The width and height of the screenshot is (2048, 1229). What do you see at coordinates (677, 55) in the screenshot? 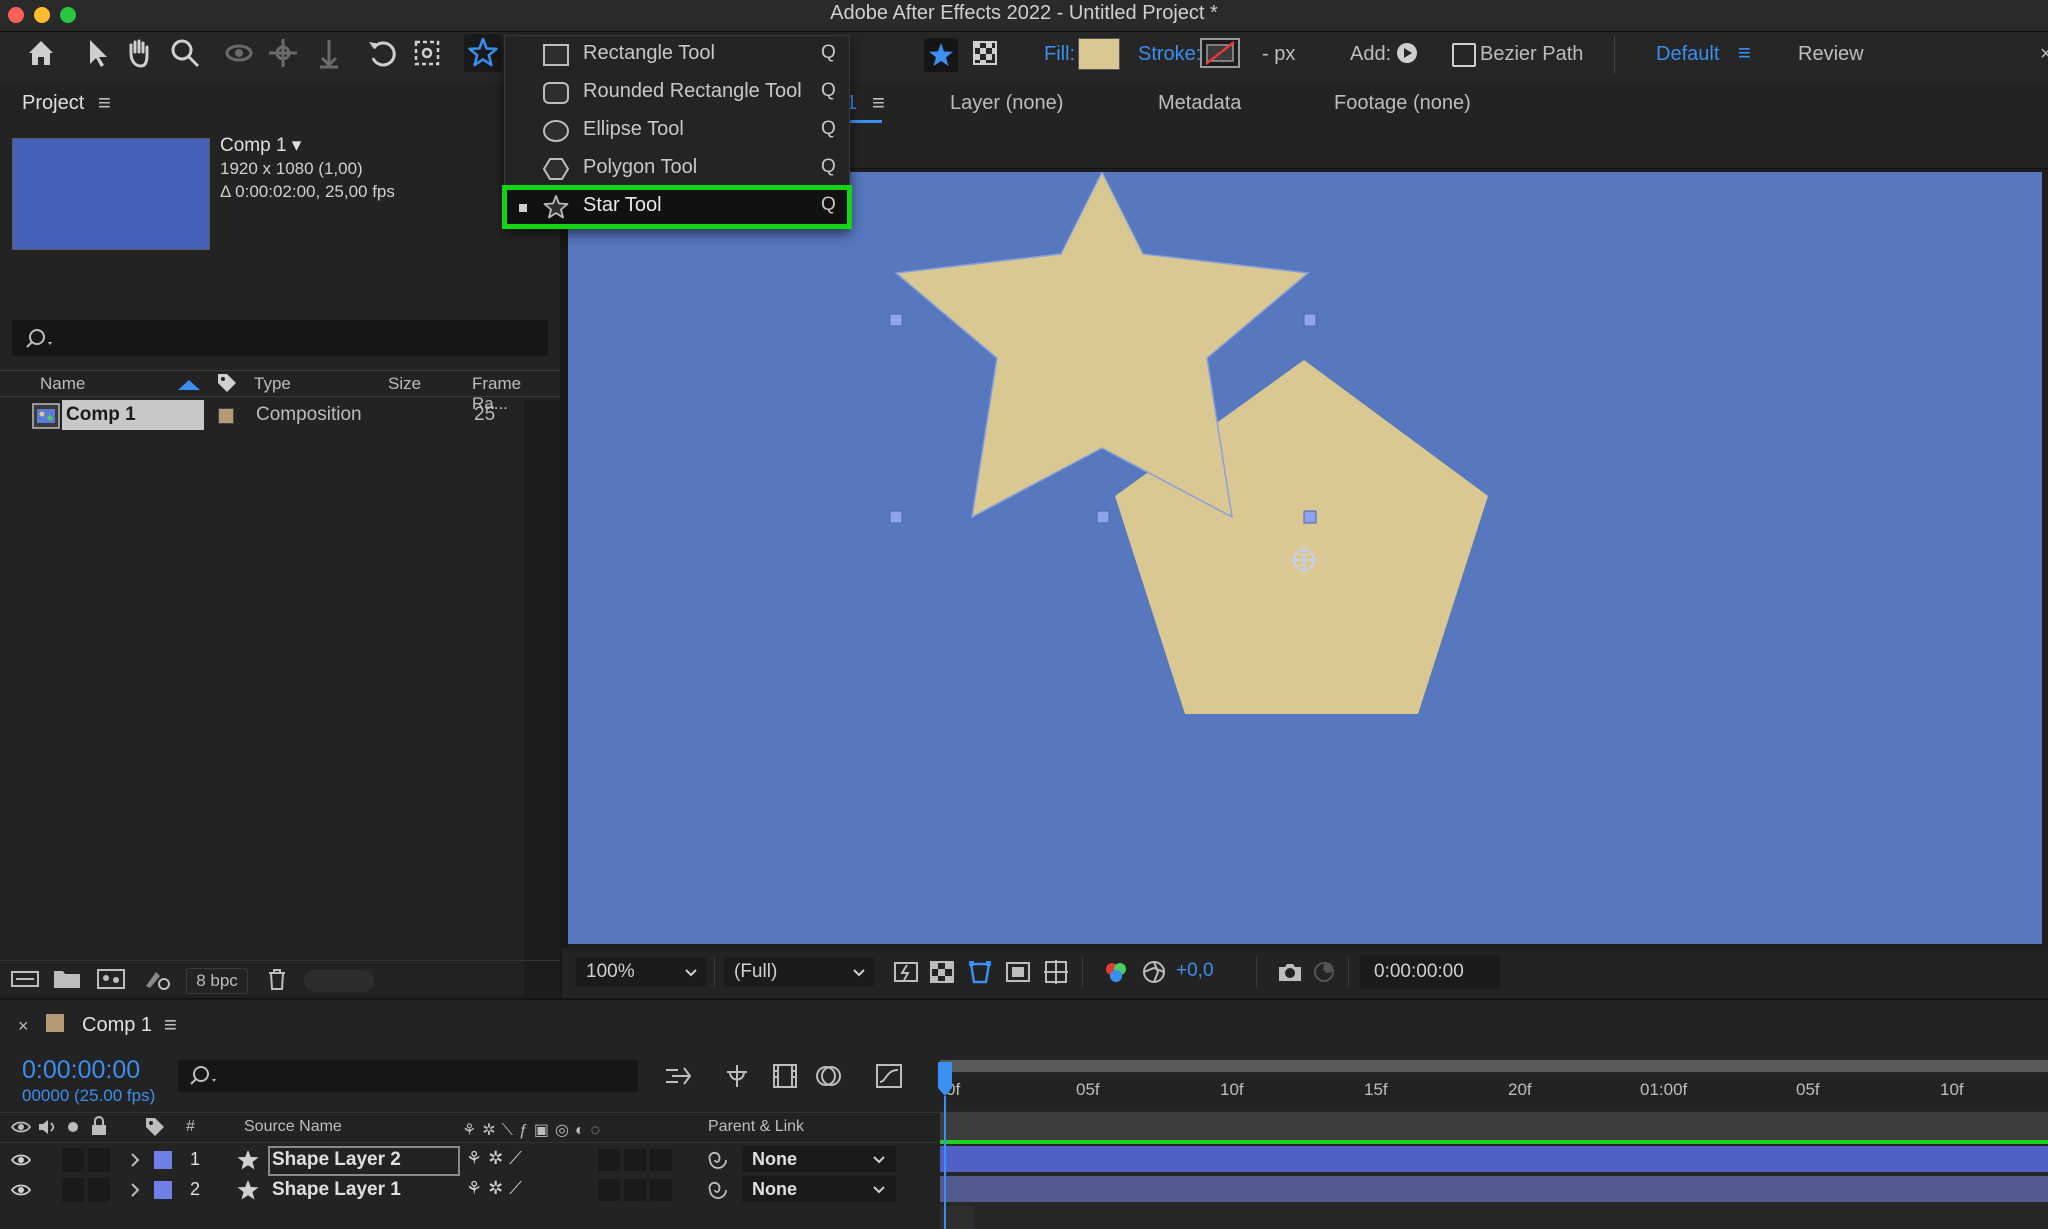
I see `menu-item-rectangle-tool: Rectangle Tool Q` at bounding box center [677, 55].